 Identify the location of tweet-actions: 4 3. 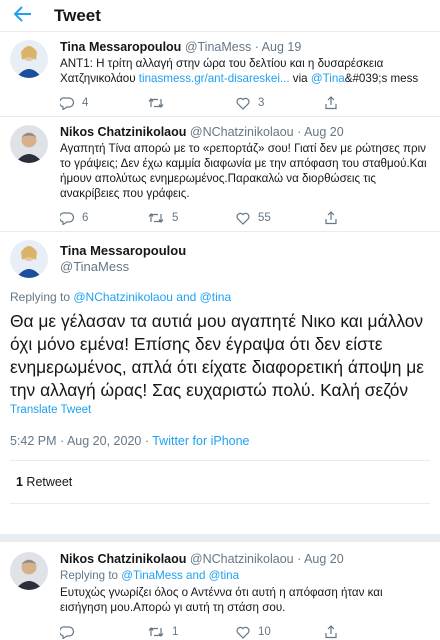
(245, 103).